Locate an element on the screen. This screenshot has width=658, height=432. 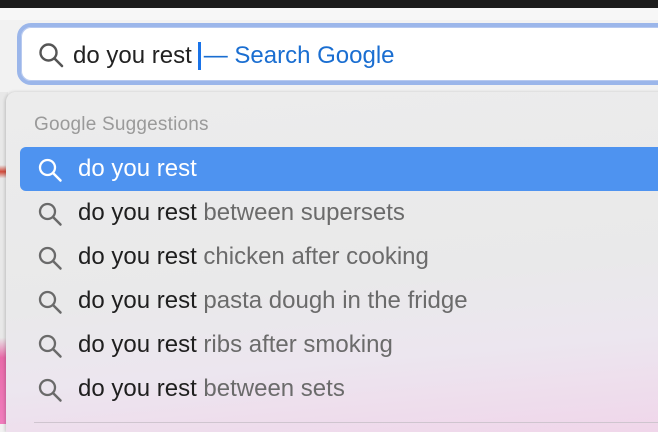
window-top-edge is located at coordinates (329, 4).